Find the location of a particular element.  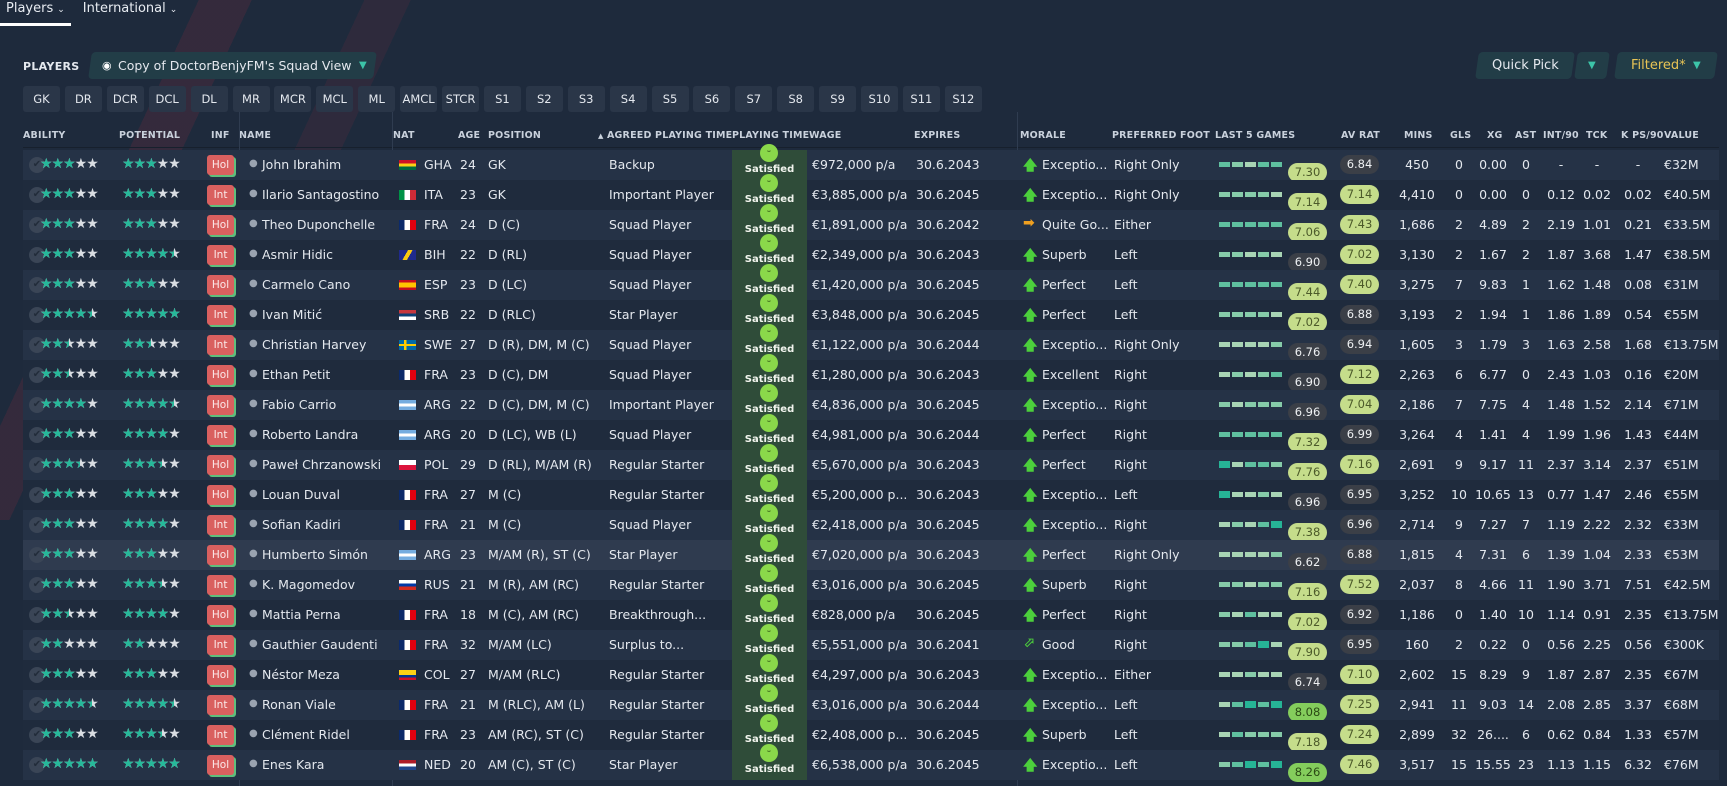

col-ast: AST is located at coordinates (1525, 135).